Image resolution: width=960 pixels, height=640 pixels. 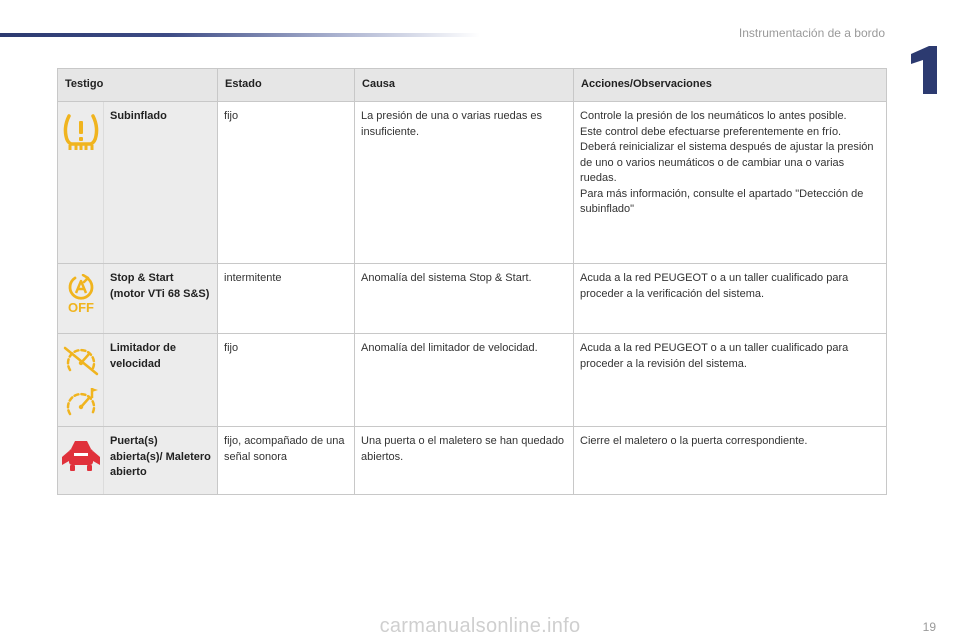 I want to click on row-icon-cell: OFF, so click(x=80, y=298).